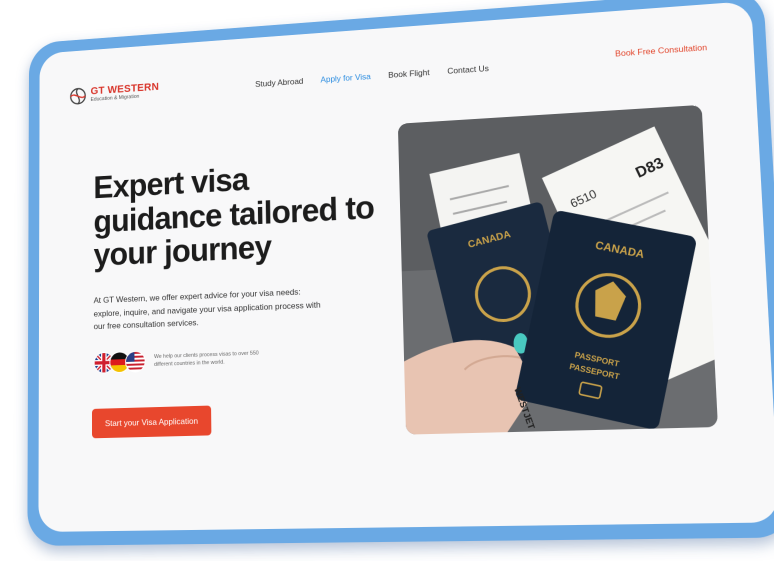 Image resolution: width=774 pixels, height=561 pixels. What do you see at coordinates (279, 82) in the screenshot?
I see `nav-item-study-abroad: Study Abroad` at bounding box center [279, 82].